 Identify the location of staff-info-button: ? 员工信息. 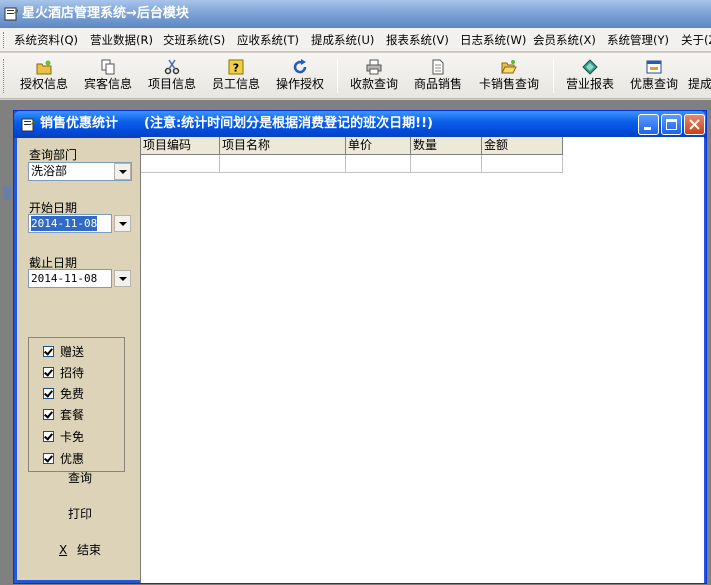
(236, 76).